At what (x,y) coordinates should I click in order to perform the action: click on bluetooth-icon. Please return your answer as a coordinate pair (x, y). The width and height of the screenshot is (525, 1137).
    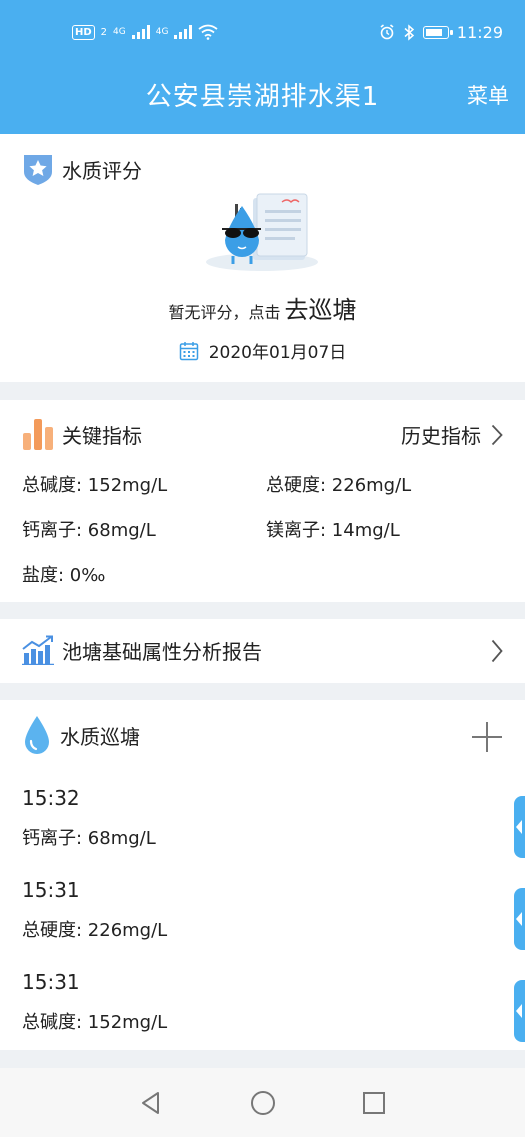
    Looking at the image, I should click on (409, 32).